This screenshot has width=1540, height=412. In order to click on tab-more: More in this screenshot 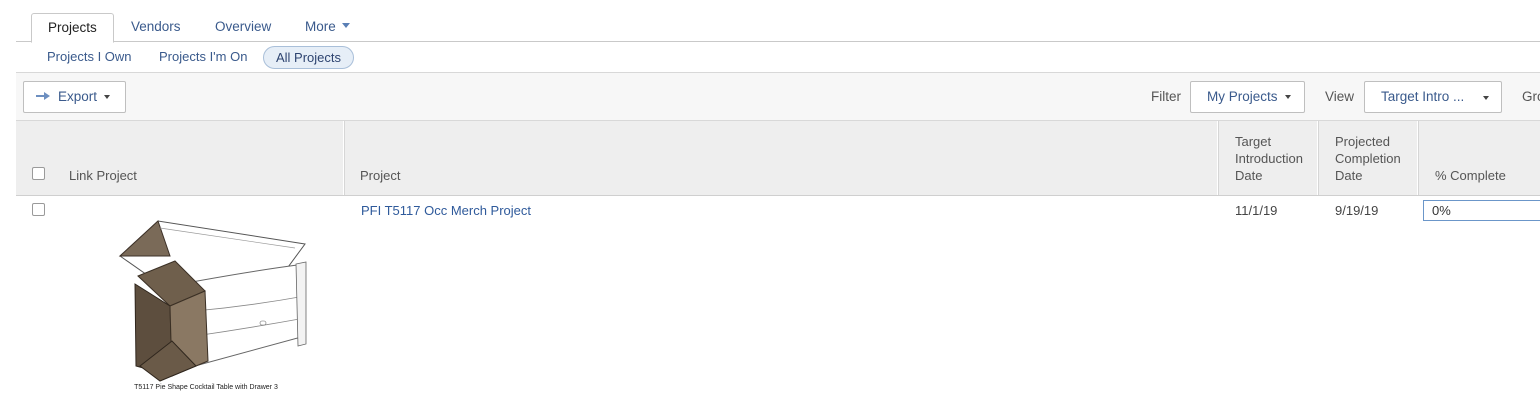, I will do `click(327, 27)`.